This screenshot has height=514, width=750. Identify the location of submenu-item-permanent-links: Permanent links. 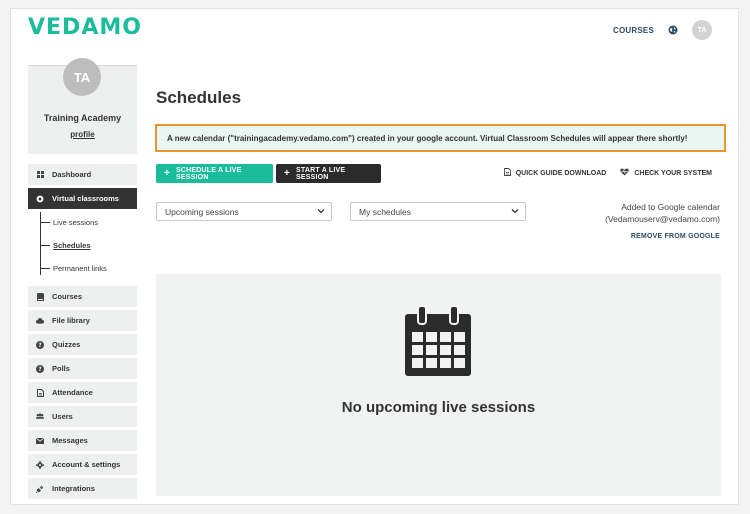
(73, 268).